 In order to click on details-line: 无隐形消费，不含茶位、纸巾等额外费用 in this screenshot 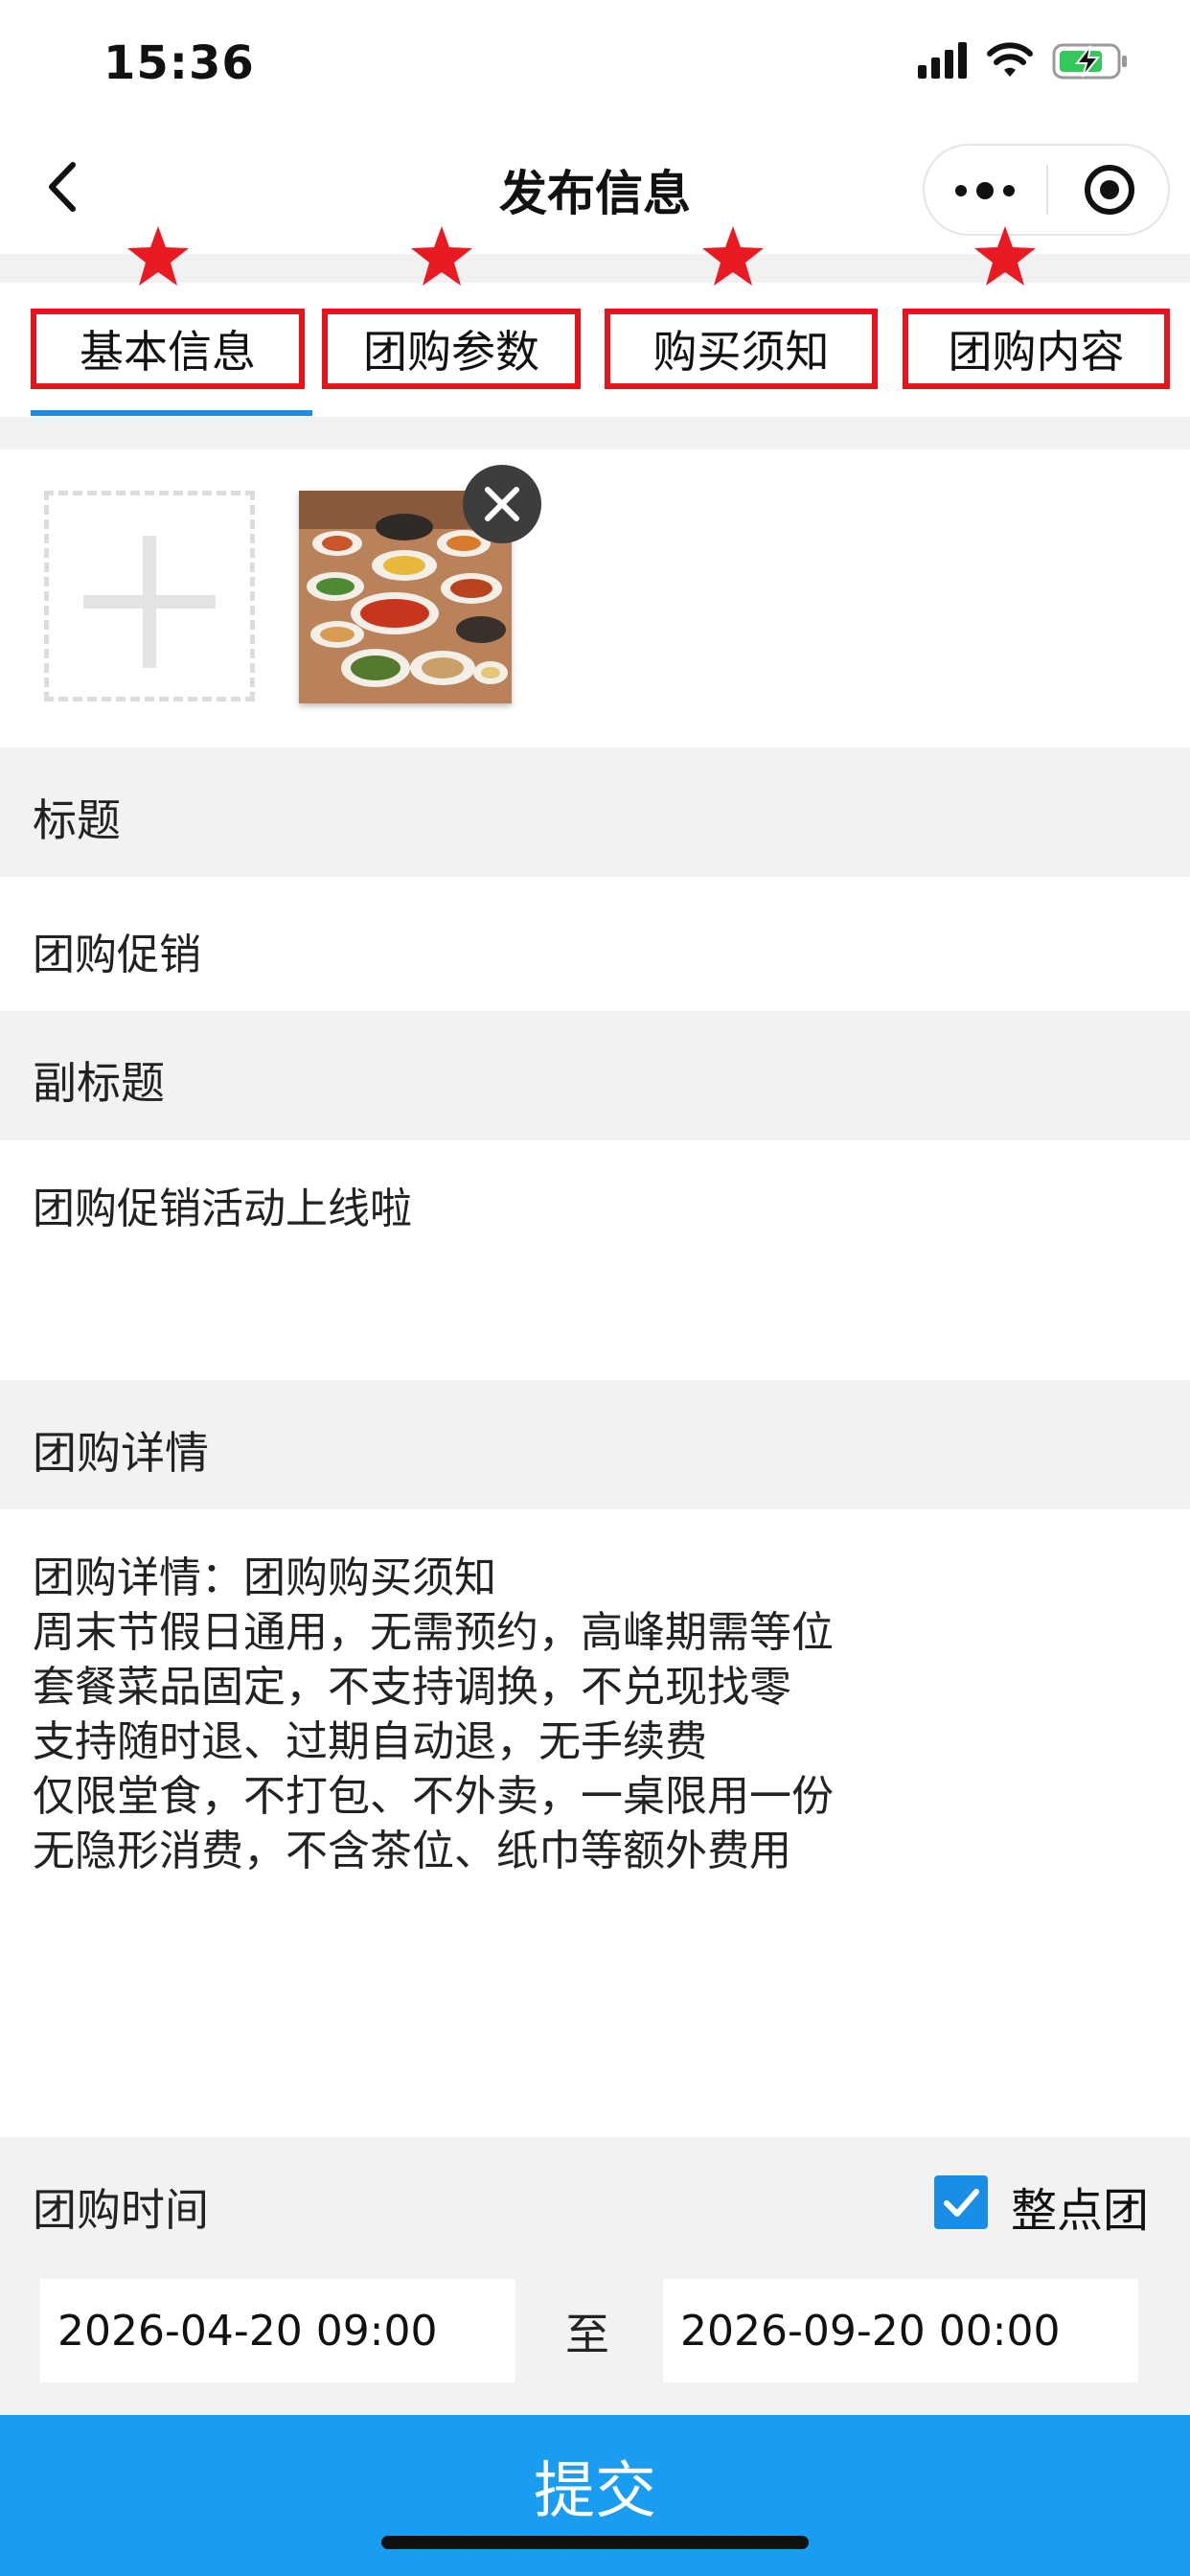, I will do `click(412, 1851)`.